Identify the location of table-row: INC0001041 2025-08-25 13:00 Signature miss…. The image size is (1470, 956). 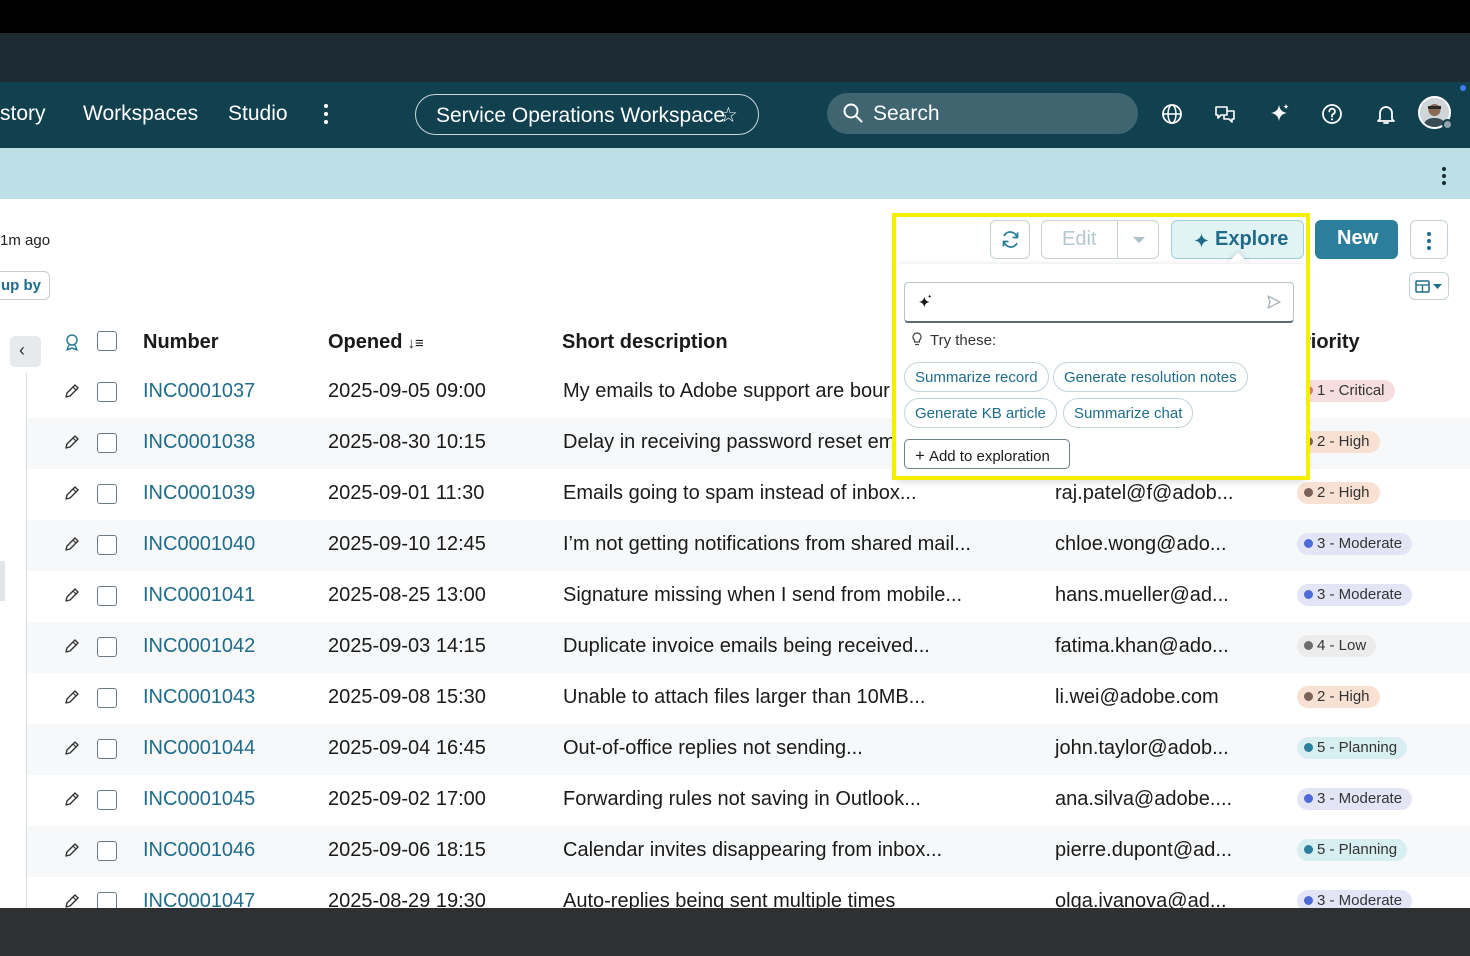
(748, 596).